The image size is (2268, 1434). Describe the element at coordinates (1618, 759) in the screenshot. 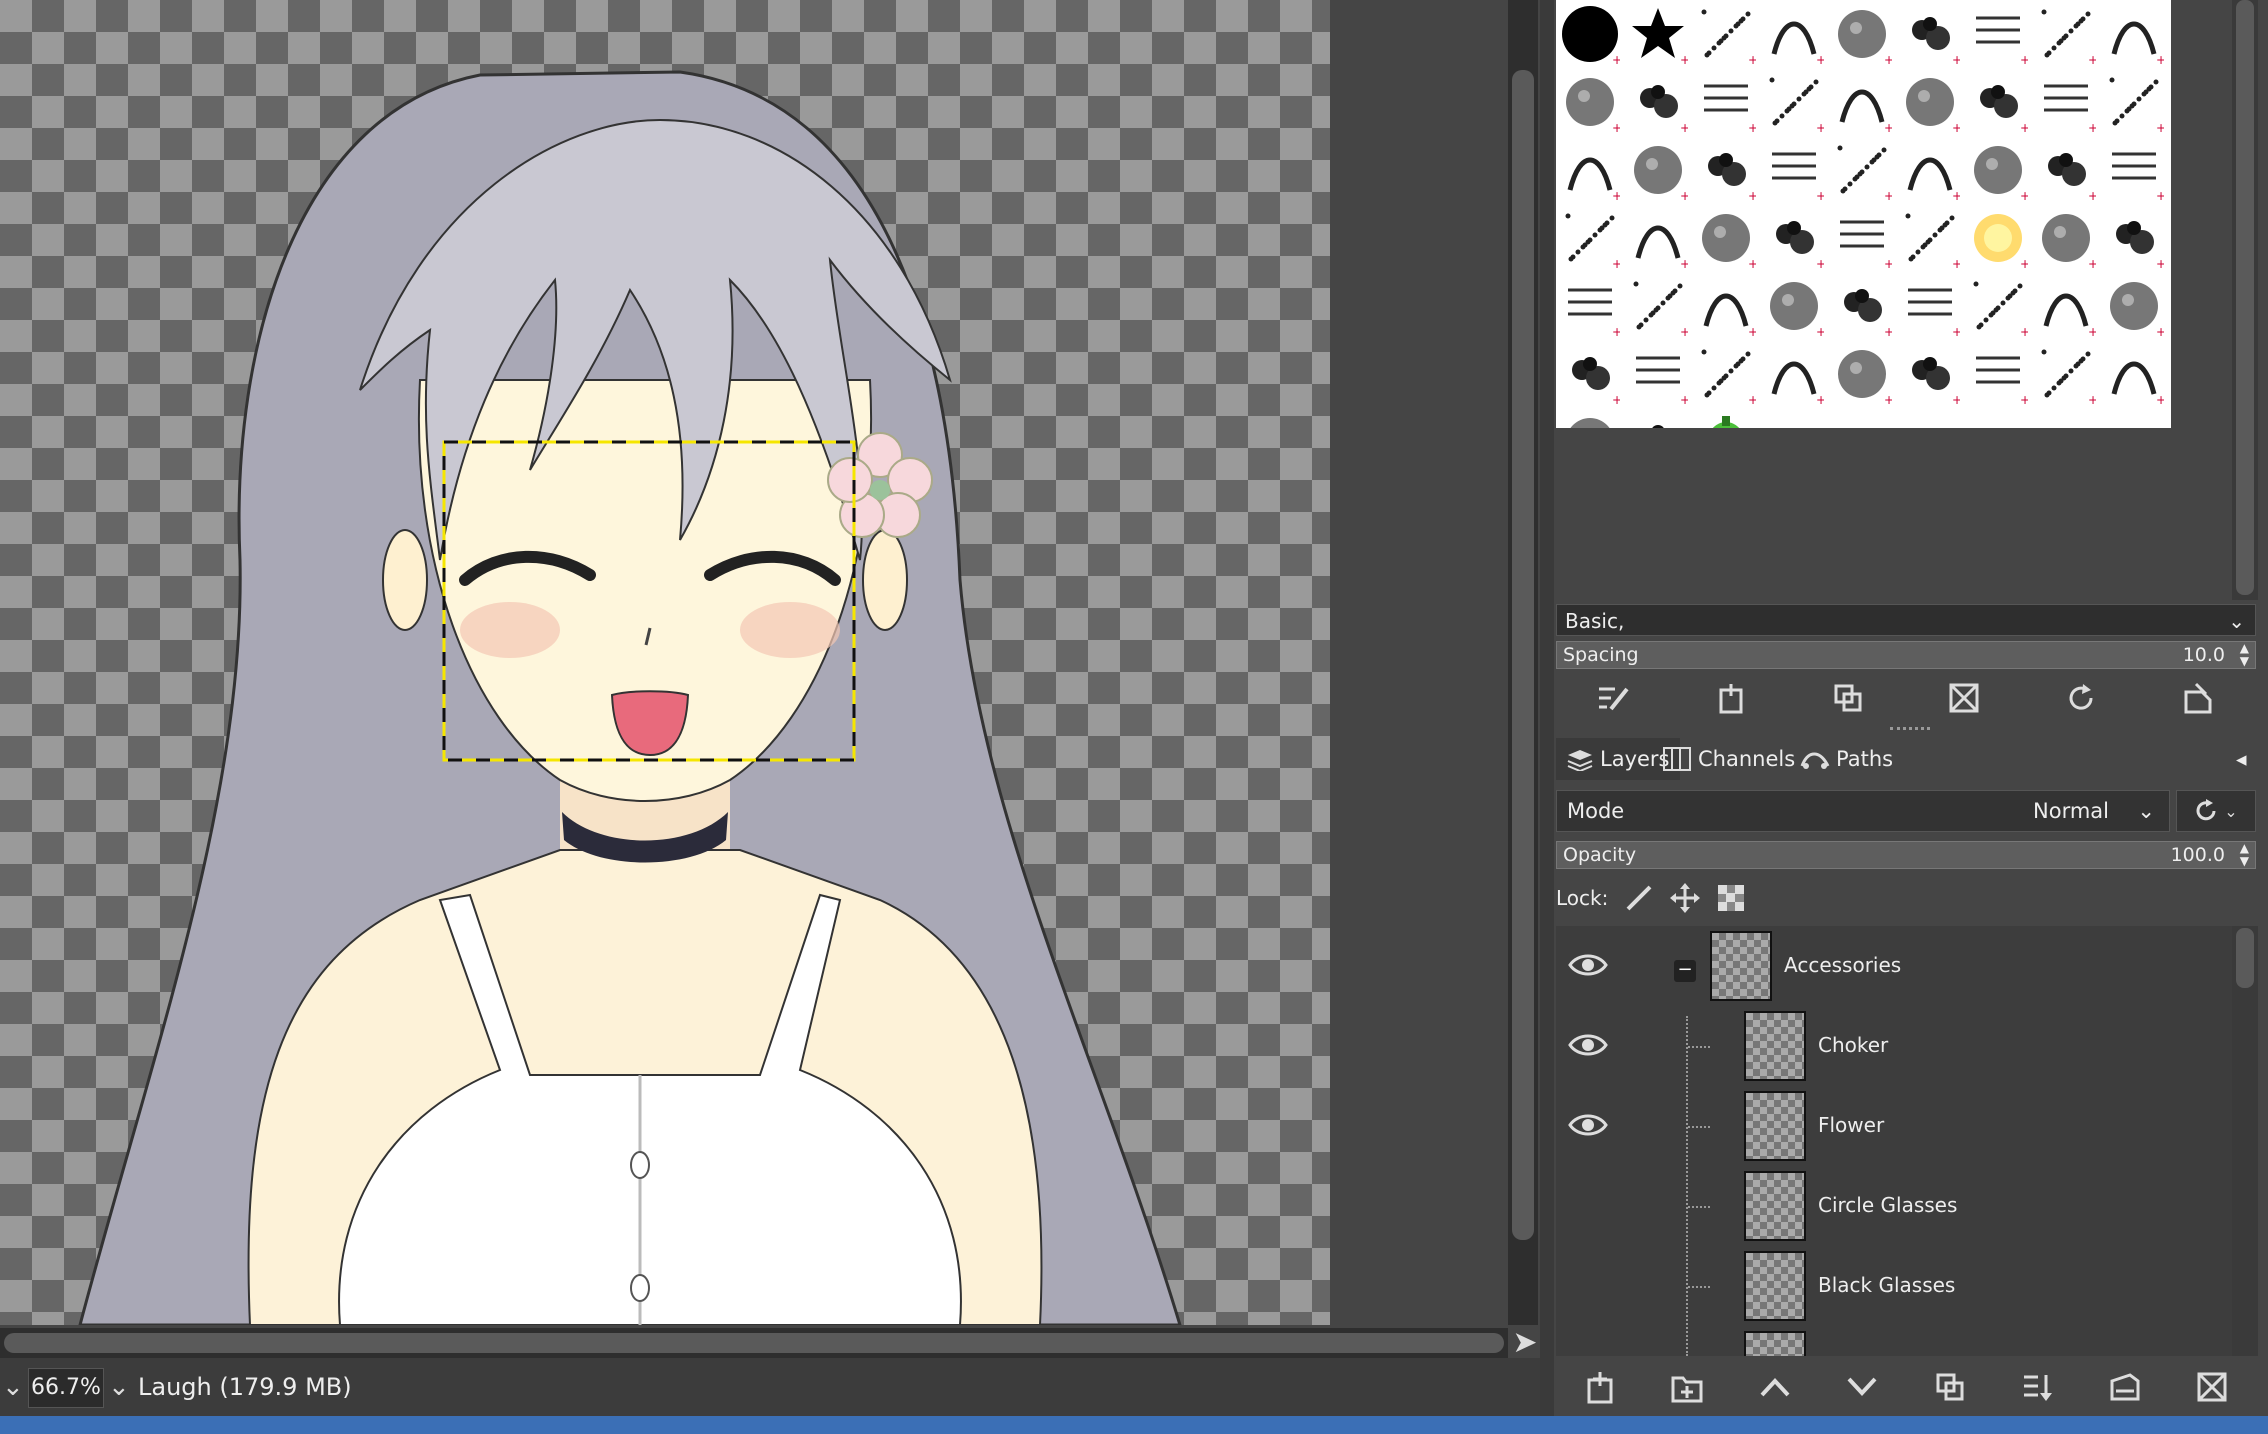

I see `tab-layers: Layers` at that location.